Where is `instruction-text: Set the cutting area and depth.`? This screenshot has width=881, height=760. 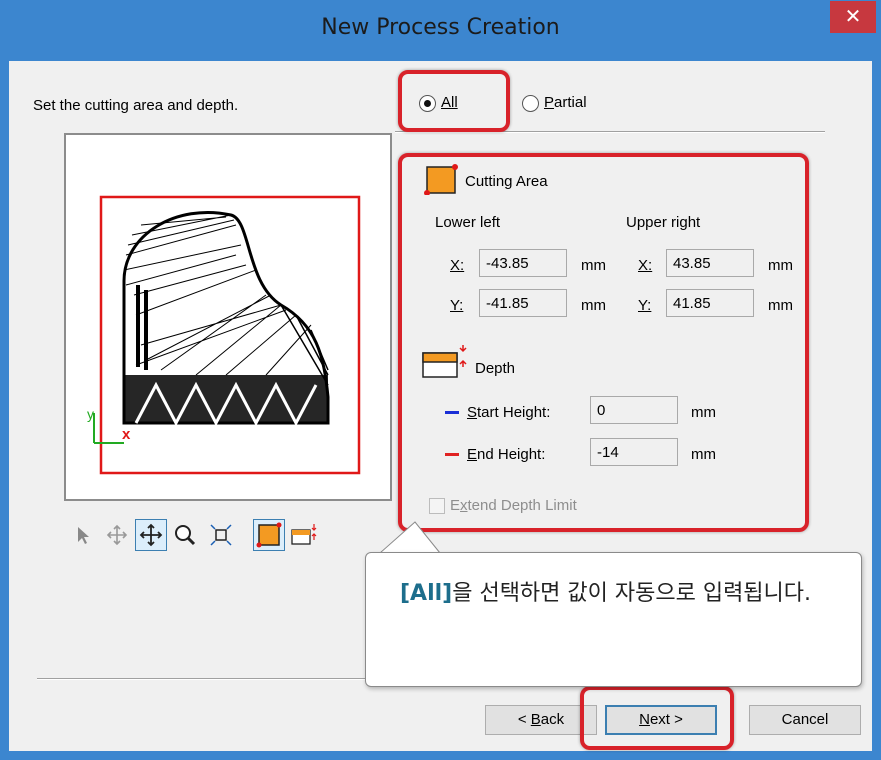 instruction-text: Set the cutting area and depth. is located at coordinates (136, 105).